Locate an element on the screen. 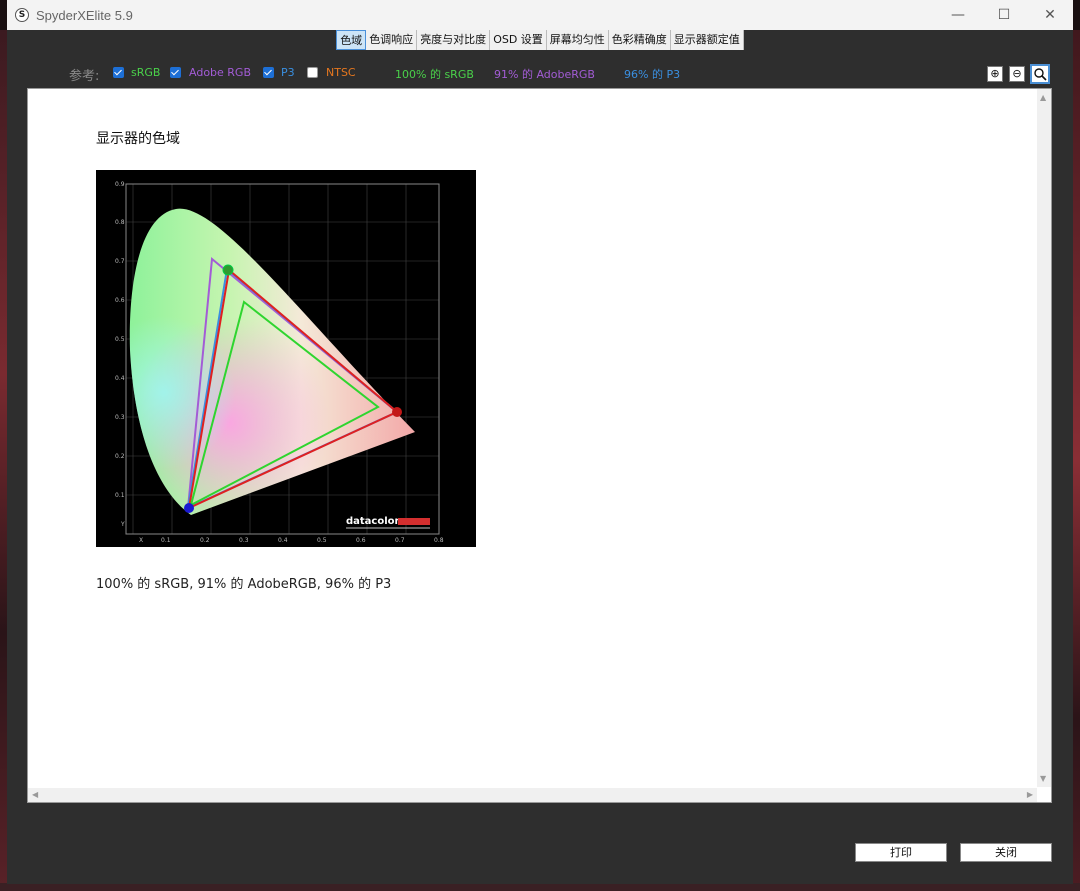  gamut-summary: 100% 的 sRGB, 91% 的 AdobeRGB, 96% 的 P3 is located at coordinates (244, 584).